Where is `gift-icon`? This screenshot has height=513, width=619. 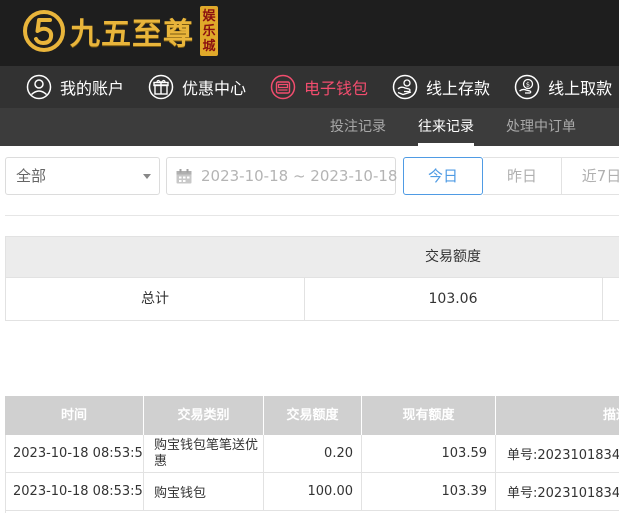
gift-icon is located at coordinates (161, 87).